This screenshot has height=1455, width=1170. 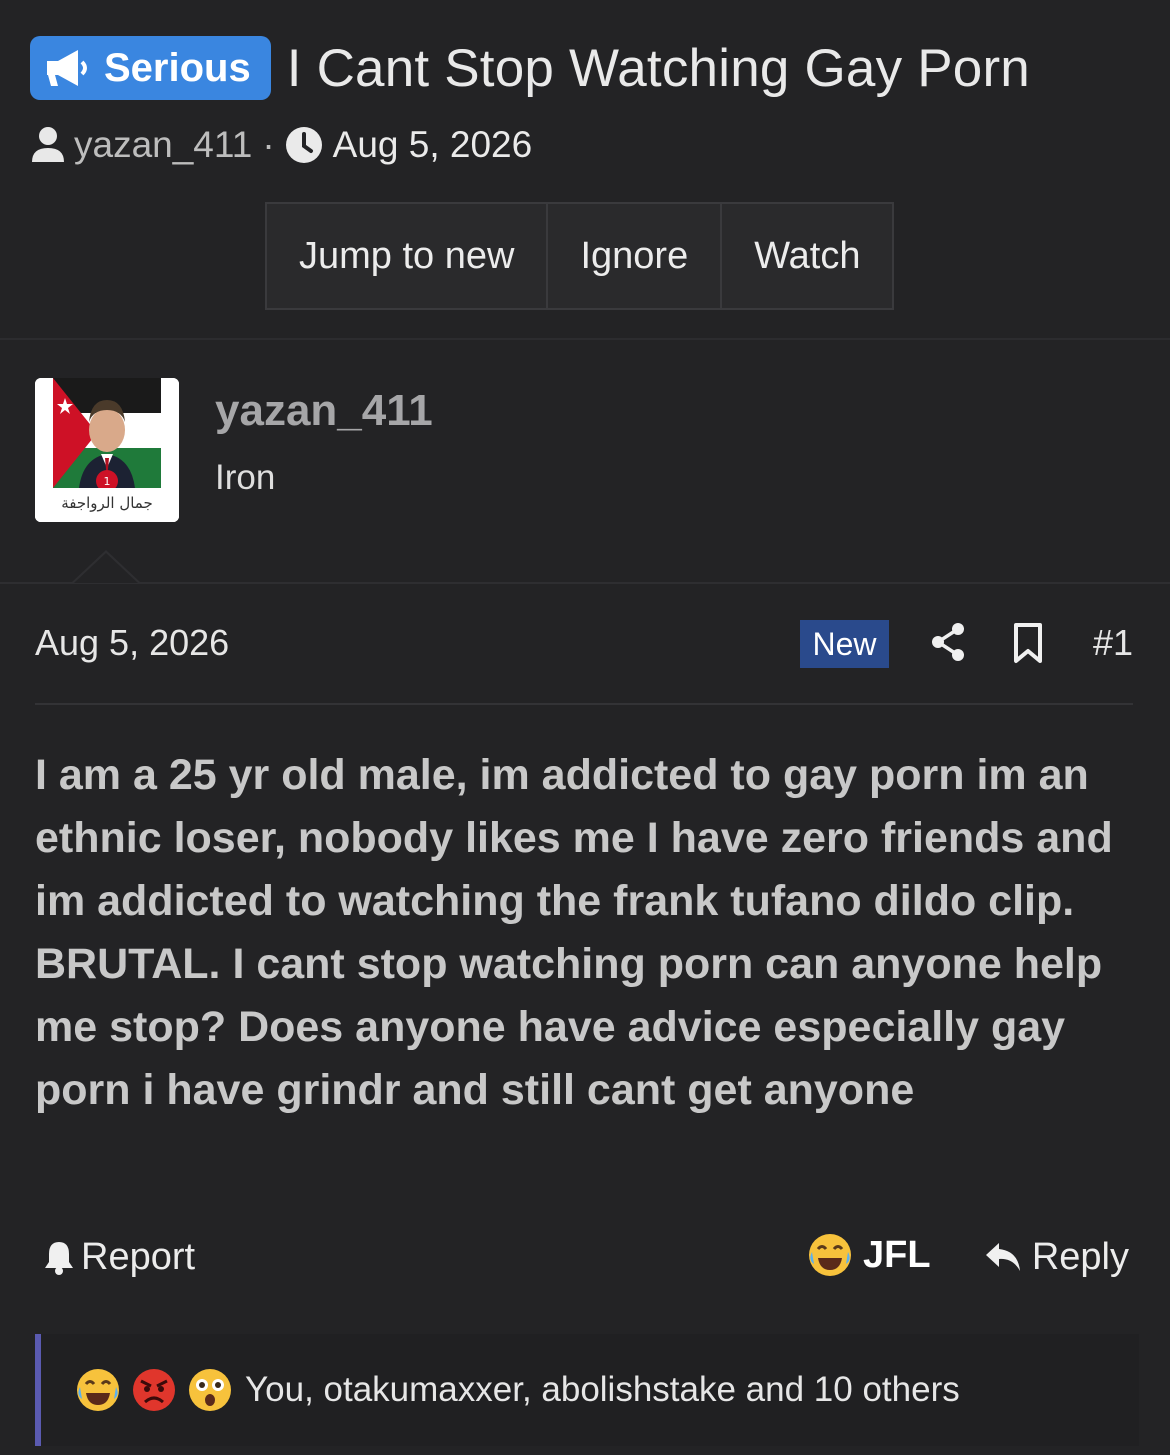 I want to click on avatar: 1 جمال الرواجفة, so click(x=107, y=450).